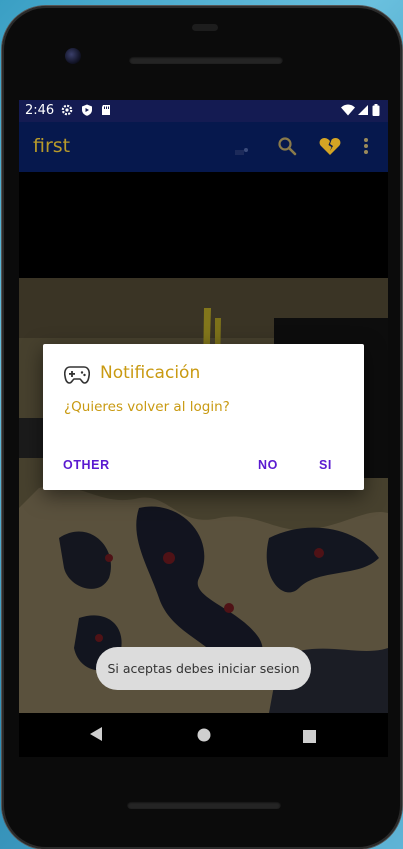  Describe the element at coordinates (106, 110) in the screenshot. I see `sd-card-icon` at that location.